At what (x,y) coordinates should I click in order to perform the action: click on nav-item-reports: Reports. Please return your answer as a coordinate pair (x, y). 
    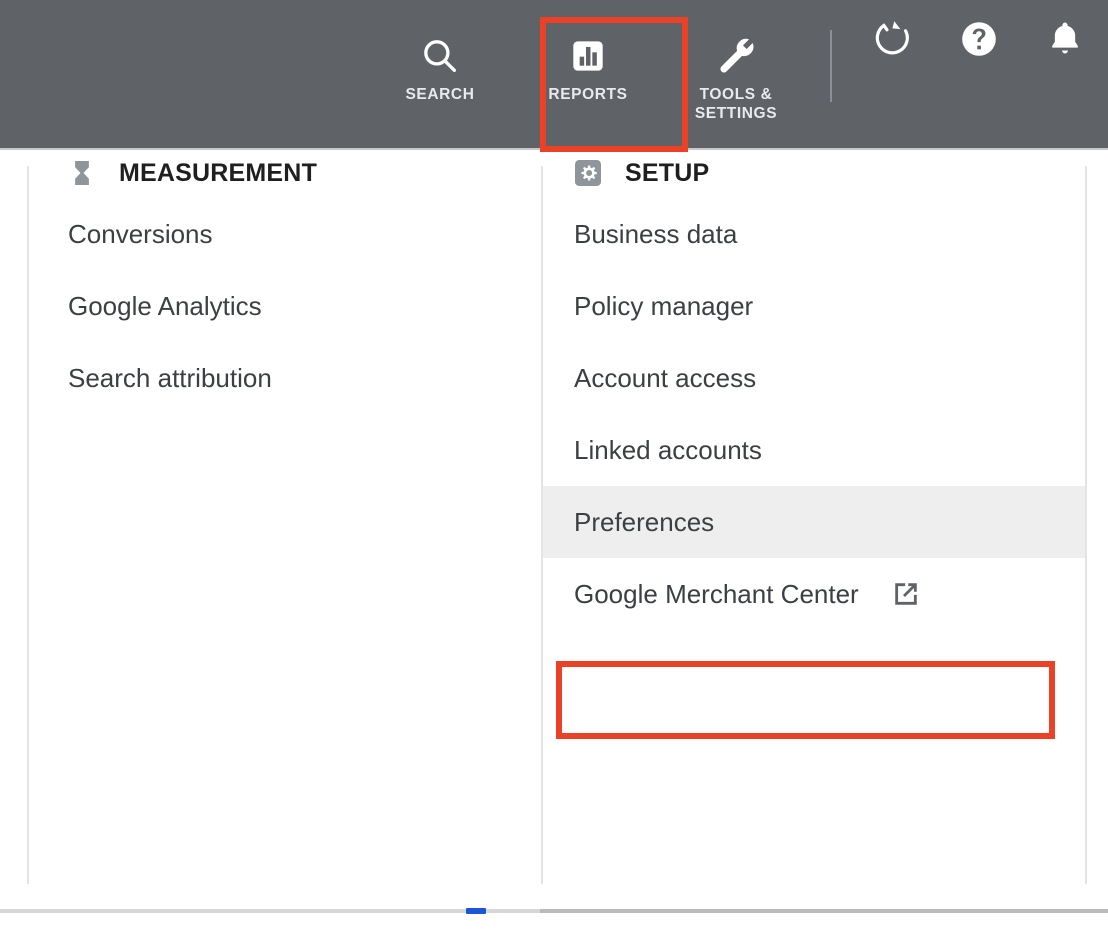
    Looking at the image, I should click on (588, 74).